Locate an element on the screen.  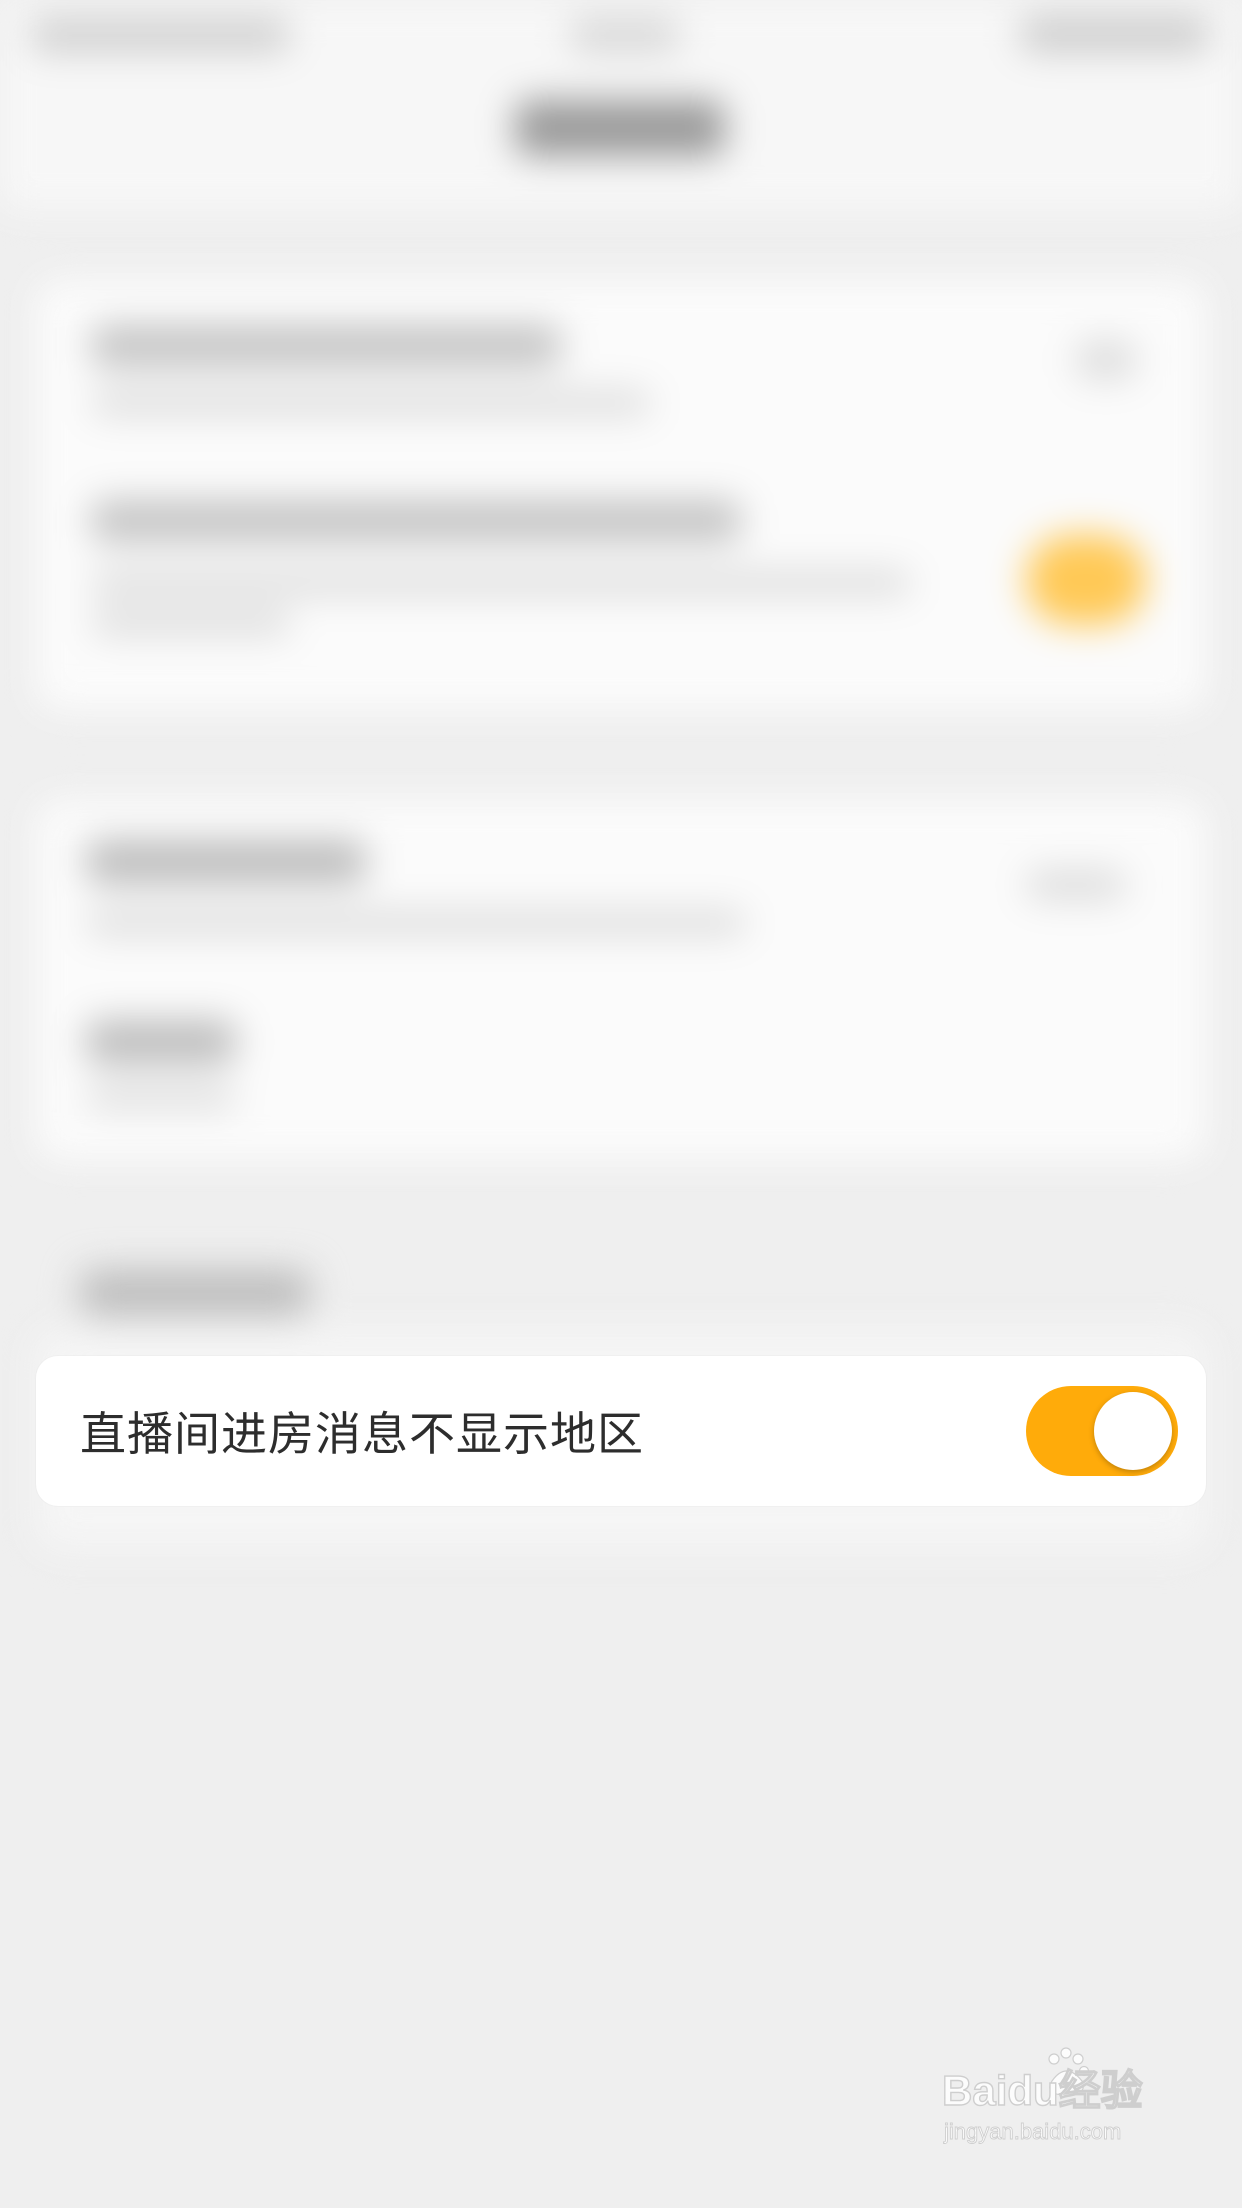
baidu-jingyan-watermark: Baidu经验 jingyan.baidu.com is located at coordinates (1042, 2095).